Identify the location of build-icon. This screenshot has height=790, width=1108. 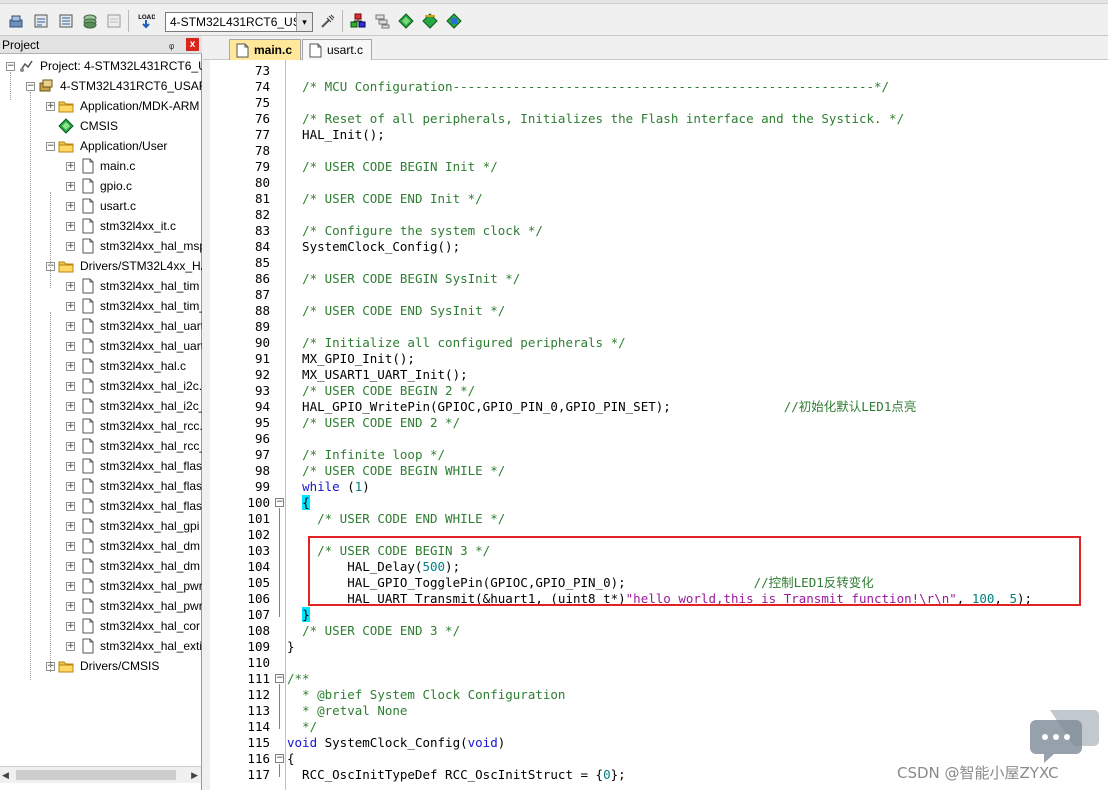
(66, 21).